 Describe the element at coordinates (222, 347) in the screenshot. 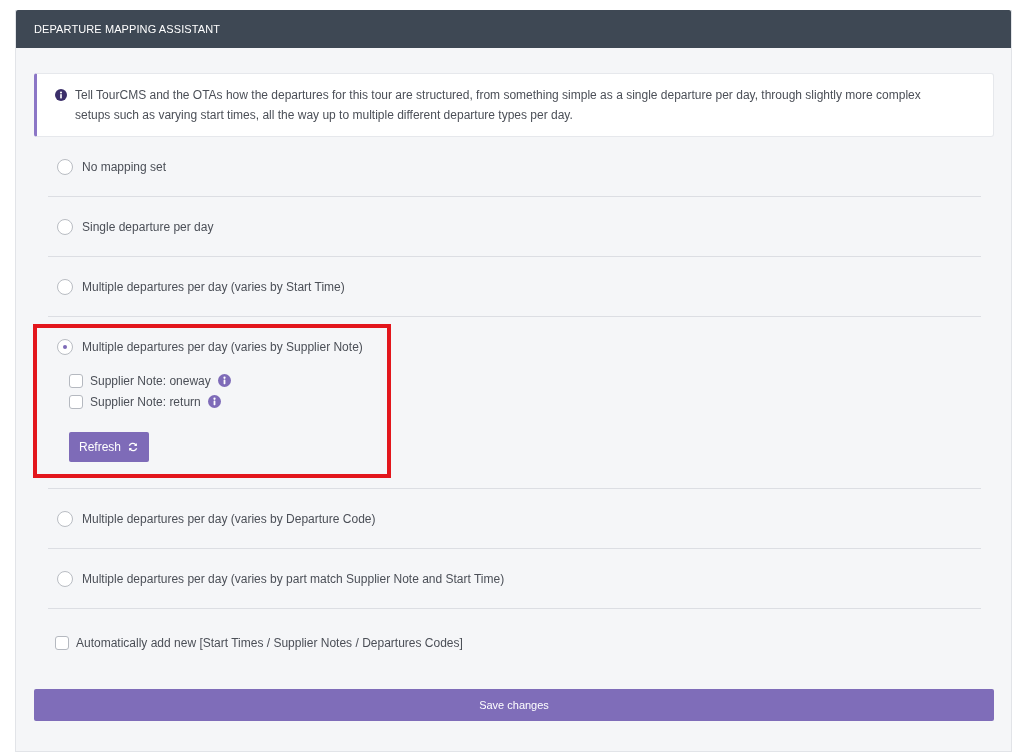

I see `option-label: Multiple departures per day (varies by Supplier Note)` at that location.